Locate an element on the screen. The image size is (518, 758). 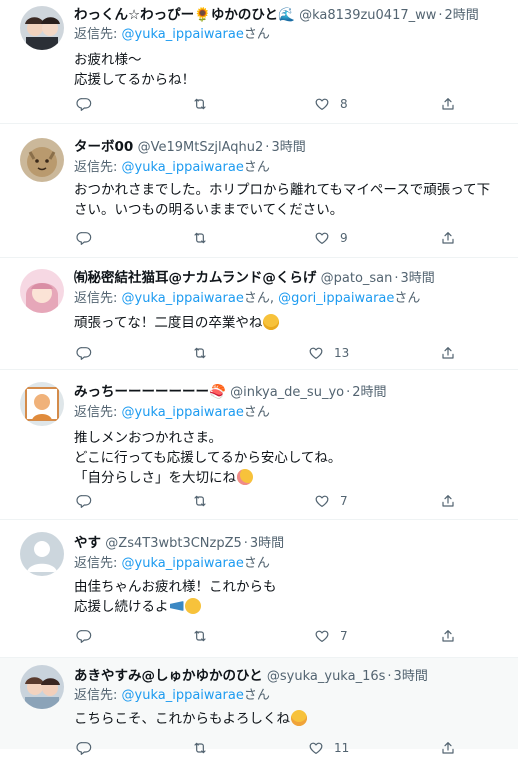
like-count: 7 is located at coordinates (344, 501).